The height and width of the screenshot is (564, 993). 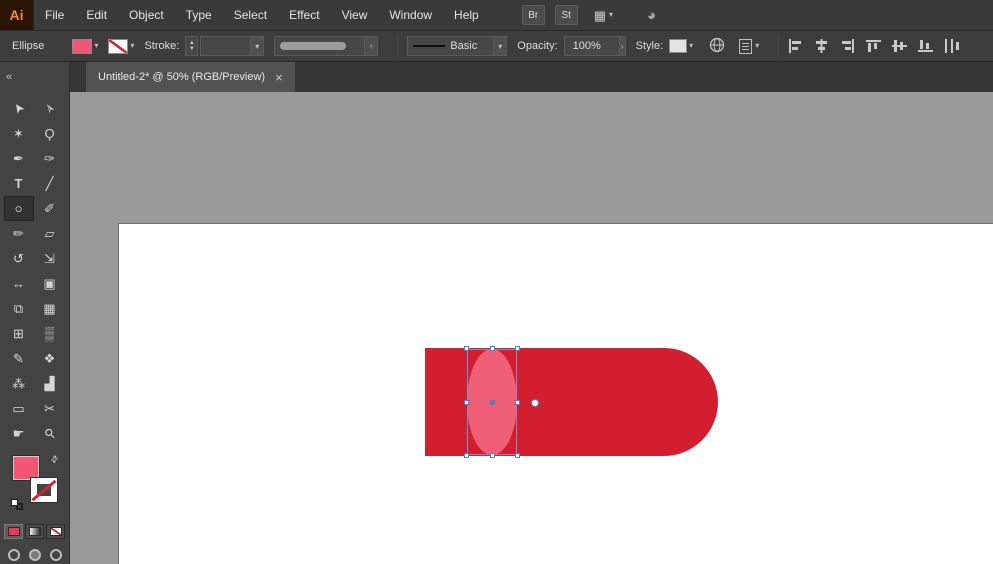 I want to click on tool-rotate: ↺, so click(x=19, y=258).